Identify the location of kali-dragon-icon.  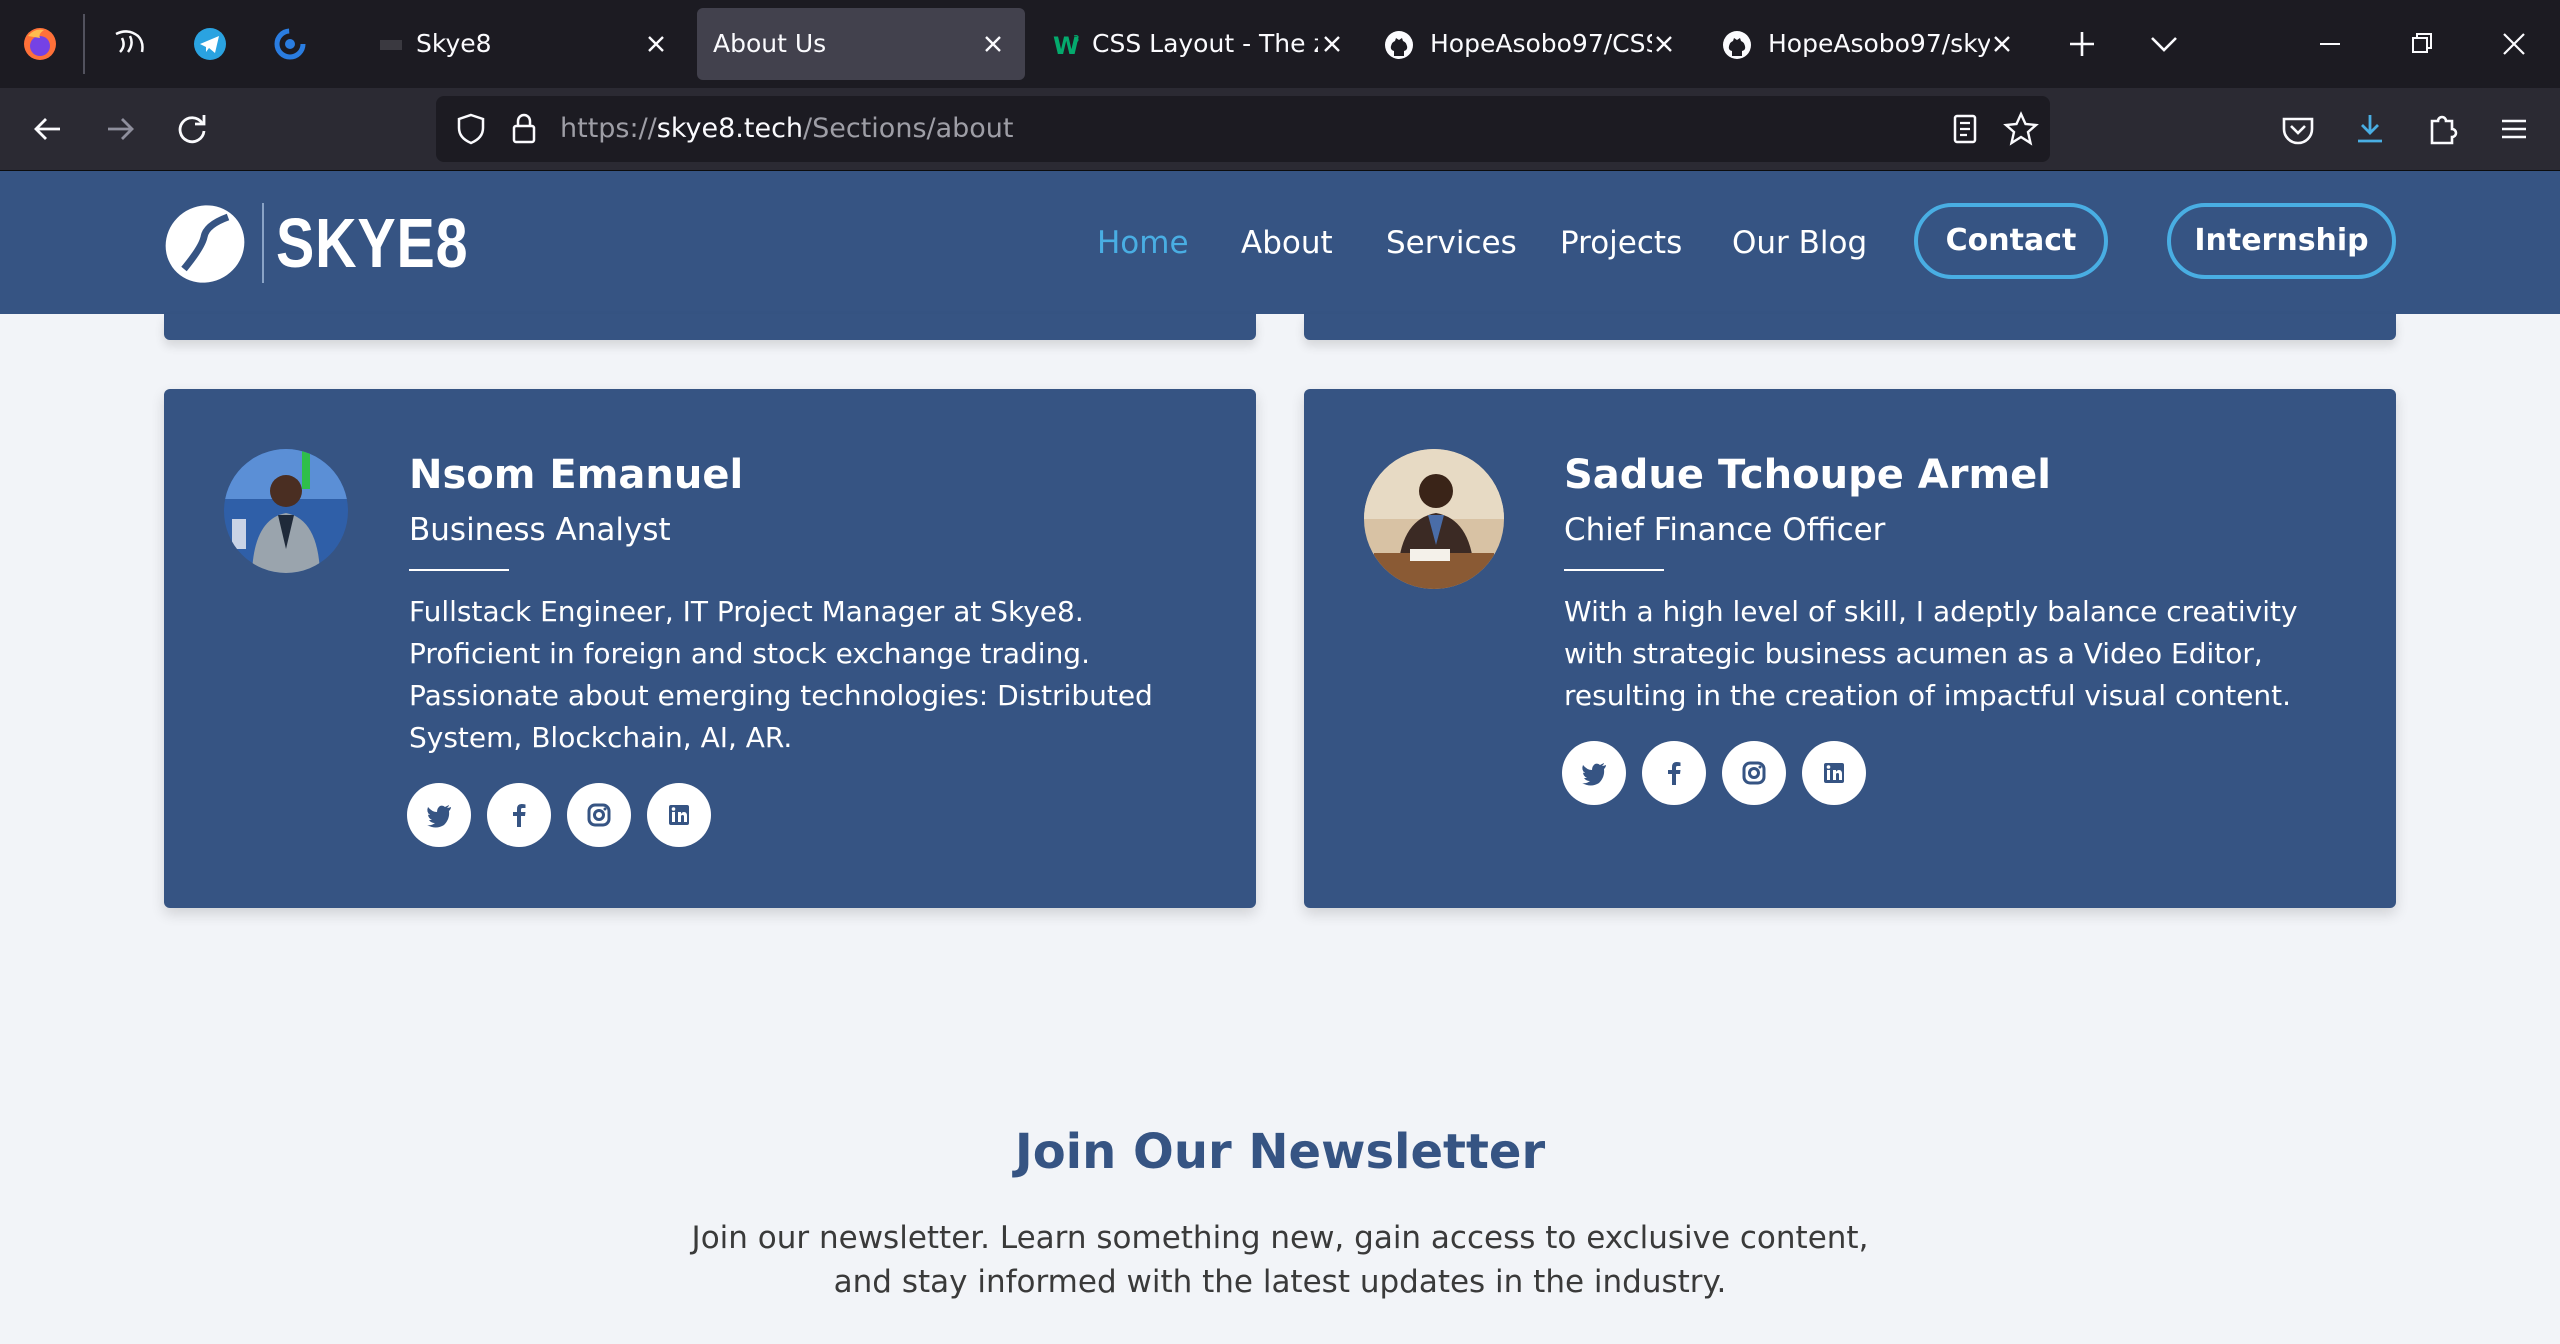
(130, 44).